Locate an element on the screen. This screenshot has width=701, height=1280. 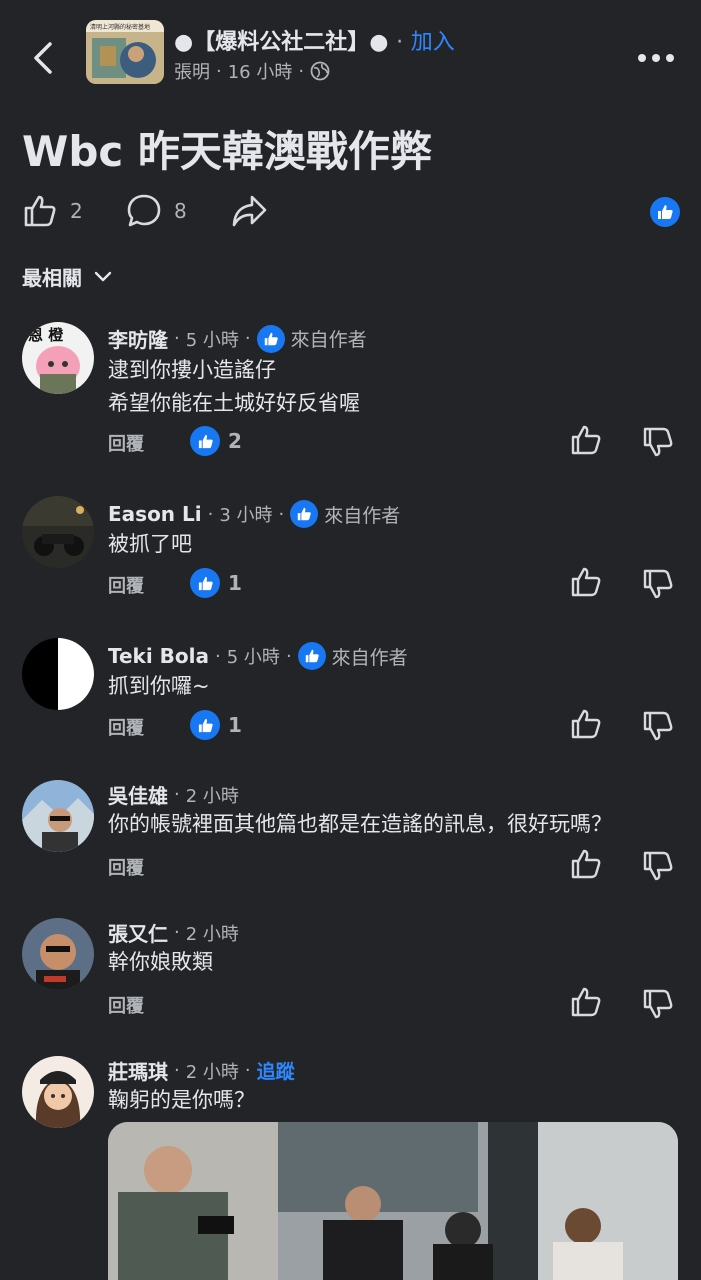
back-chevron-icon is located at coordinates (42, 58).